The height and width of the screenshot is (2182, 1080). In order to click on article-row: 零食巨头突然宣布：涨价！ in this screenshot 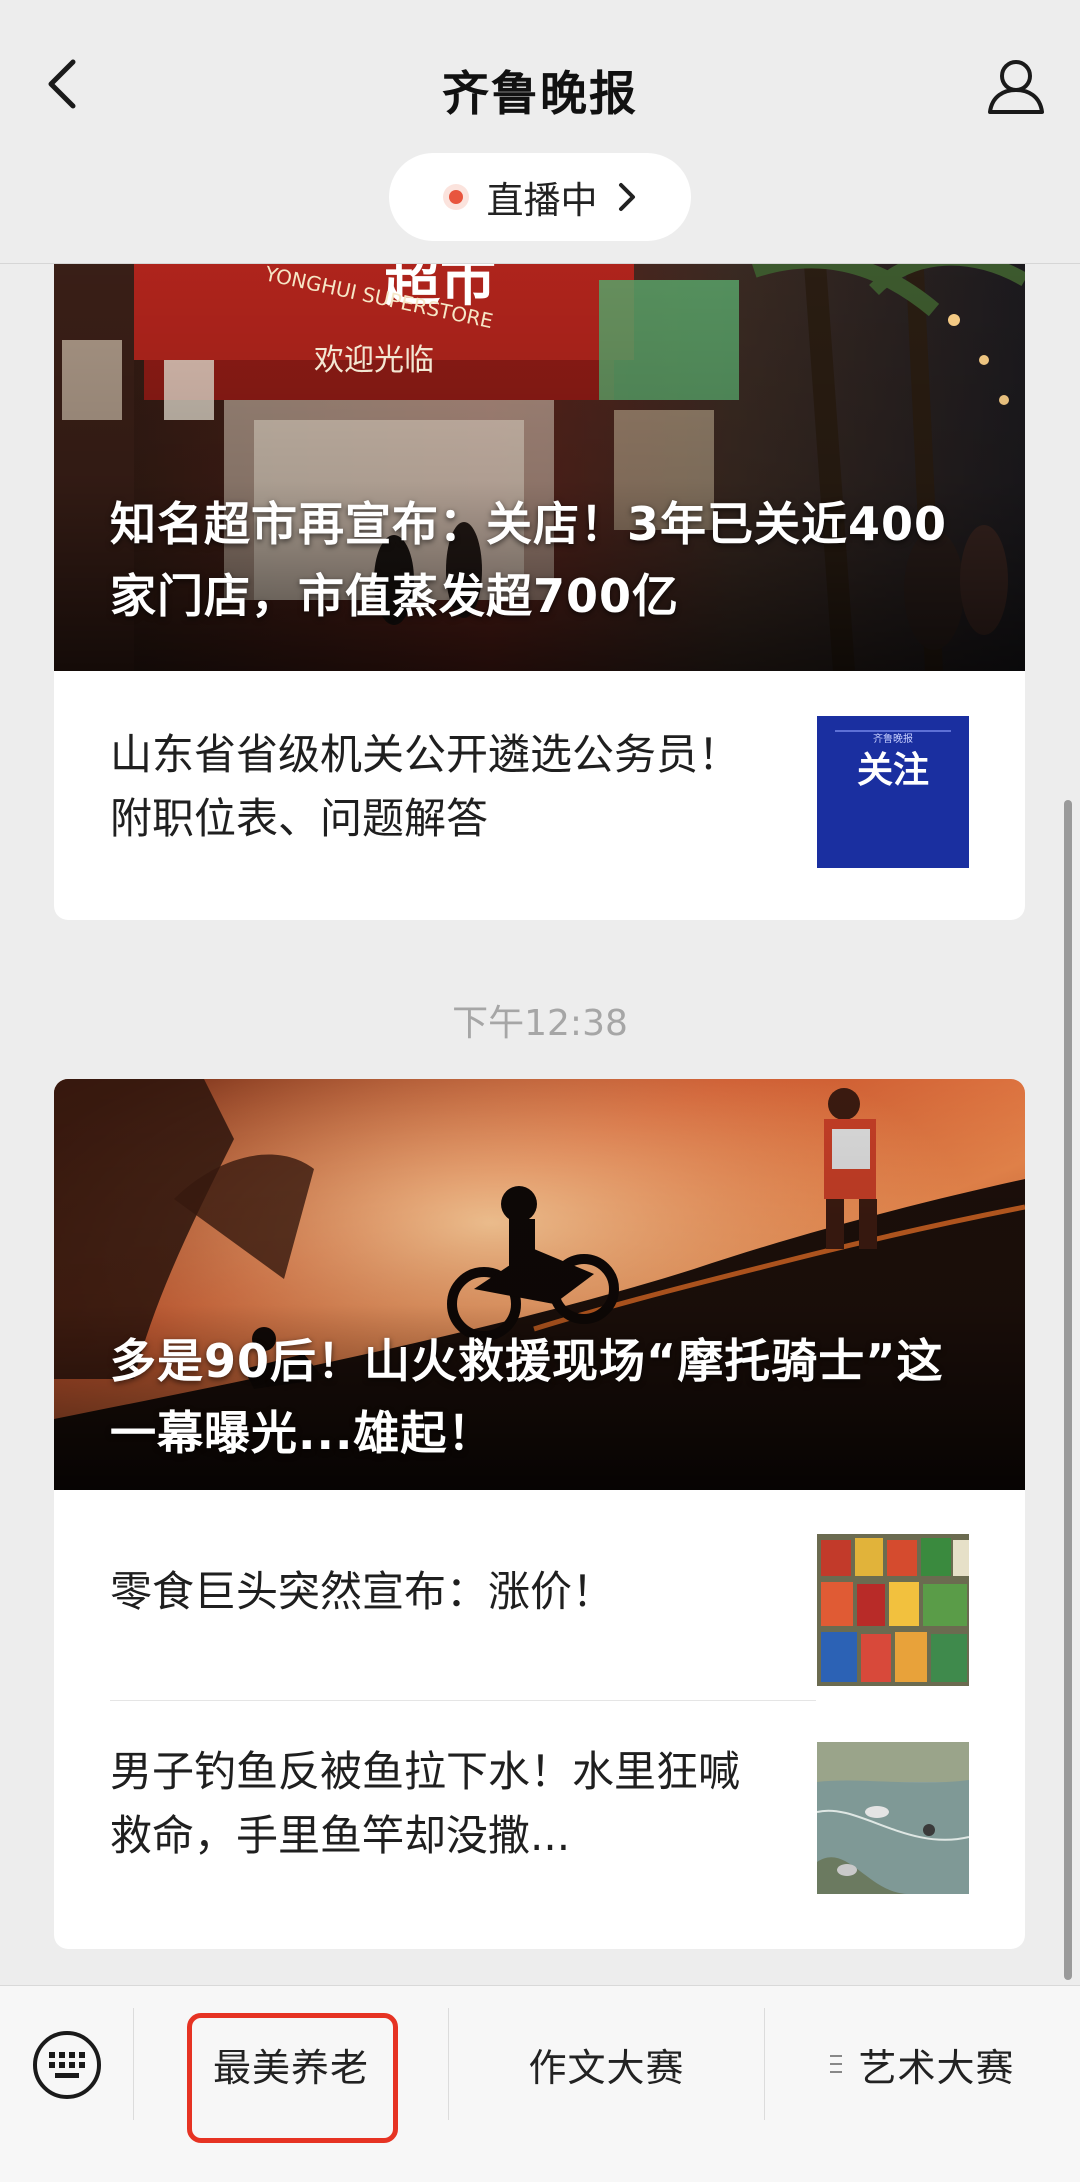, I will do `click(539, 1595)`.